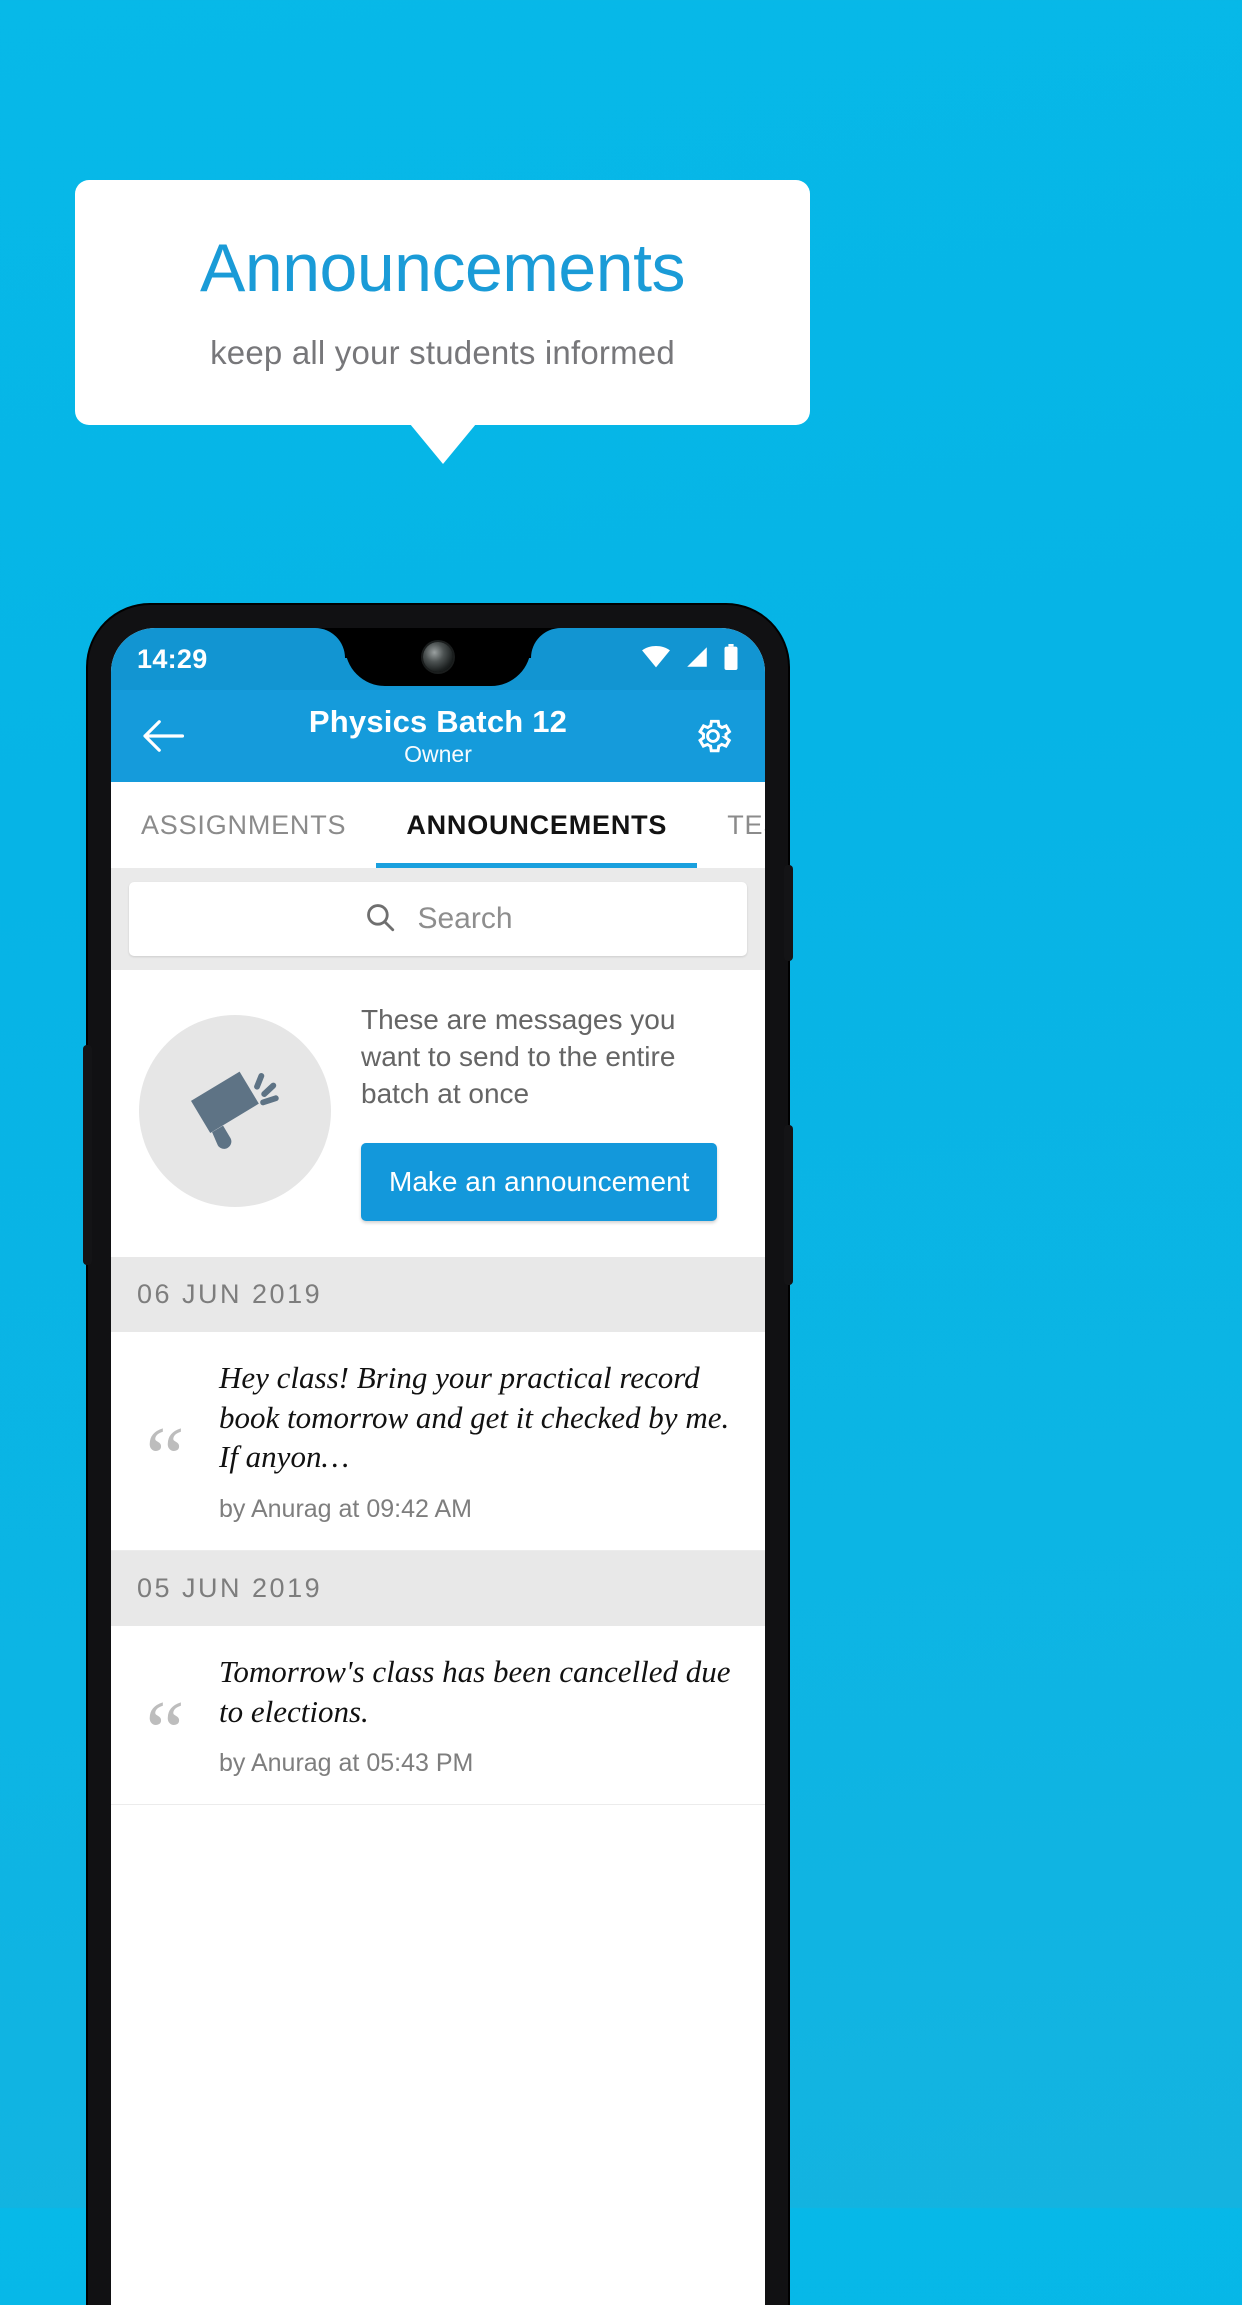  I want to click on search-section: Search, so click(438, 919).